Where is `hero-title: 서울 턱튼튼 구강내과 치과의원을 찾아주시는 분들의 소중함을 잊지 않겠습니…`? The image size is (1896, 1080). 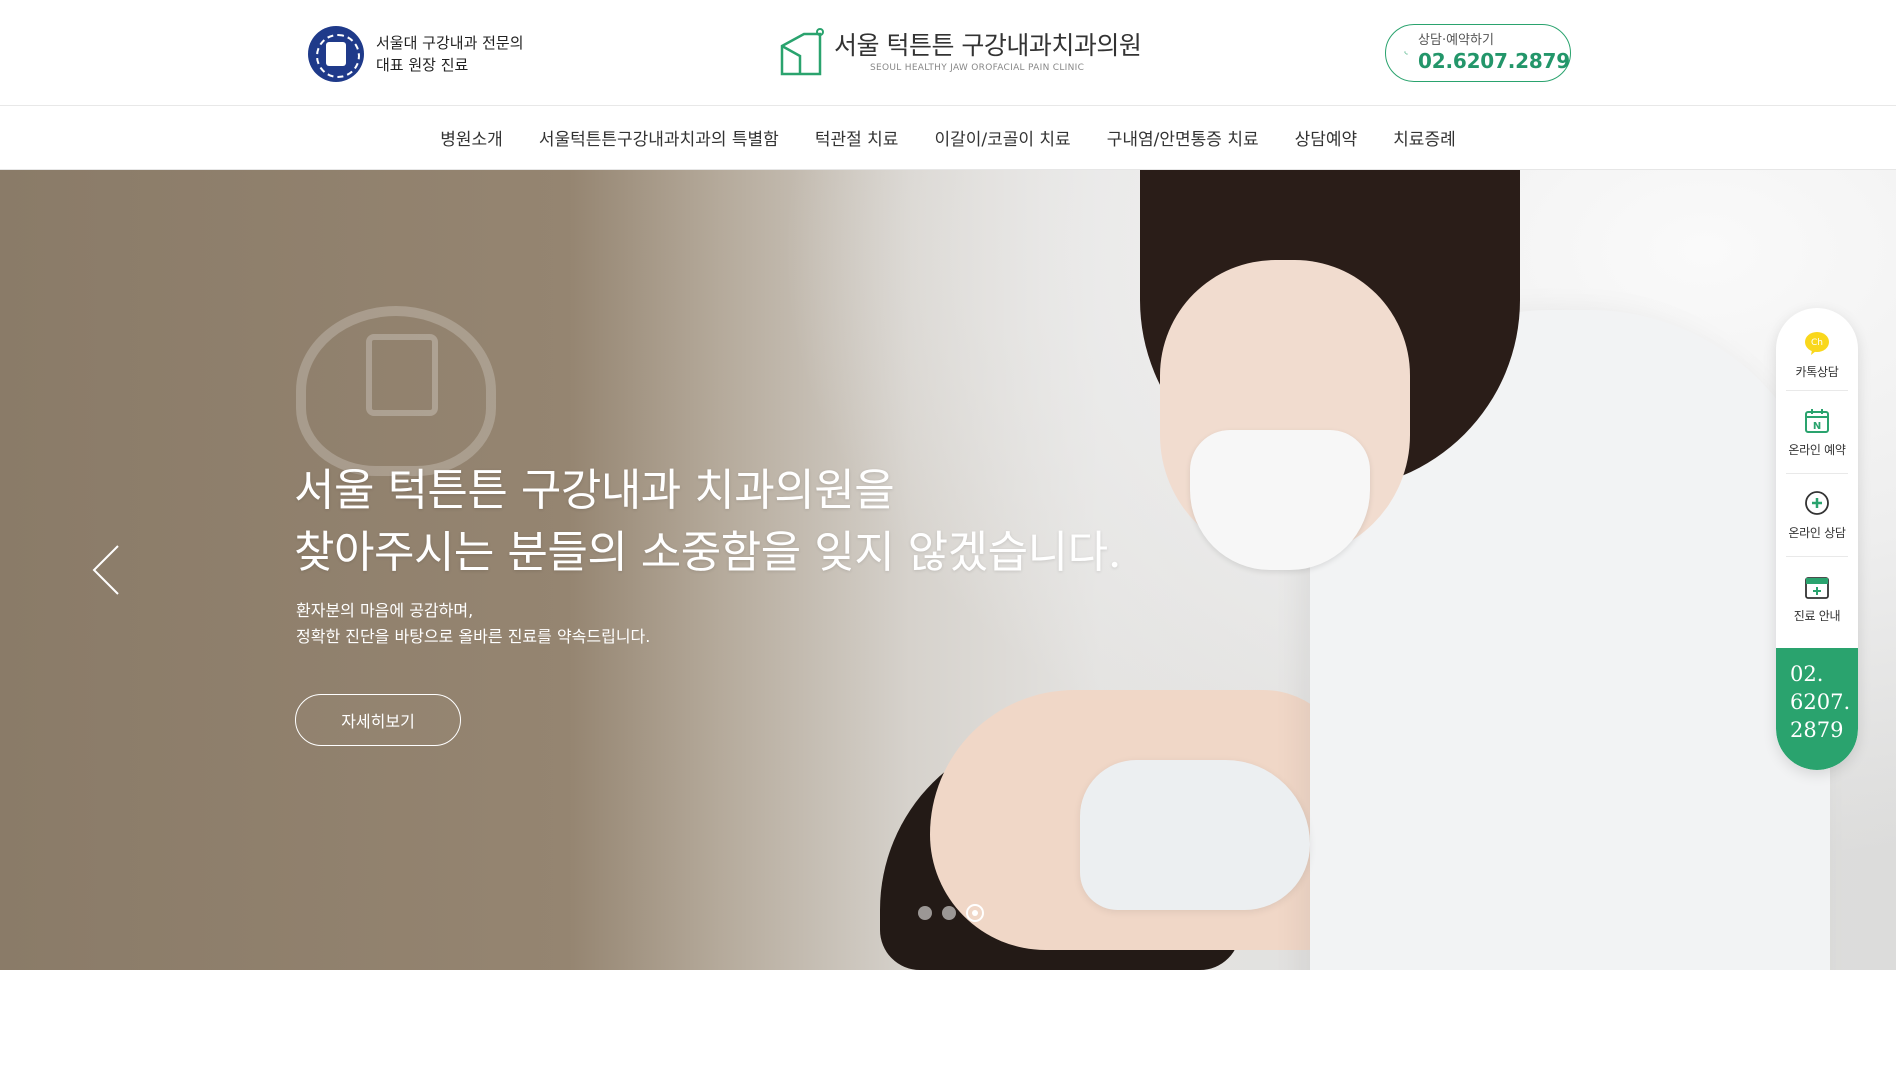 hero-title: 서울 턱튼튼 구강내과 치과의원을 찾아주시는 분들의 소중함을 잊지 않겠습니… is located at coordinates (708, 522).